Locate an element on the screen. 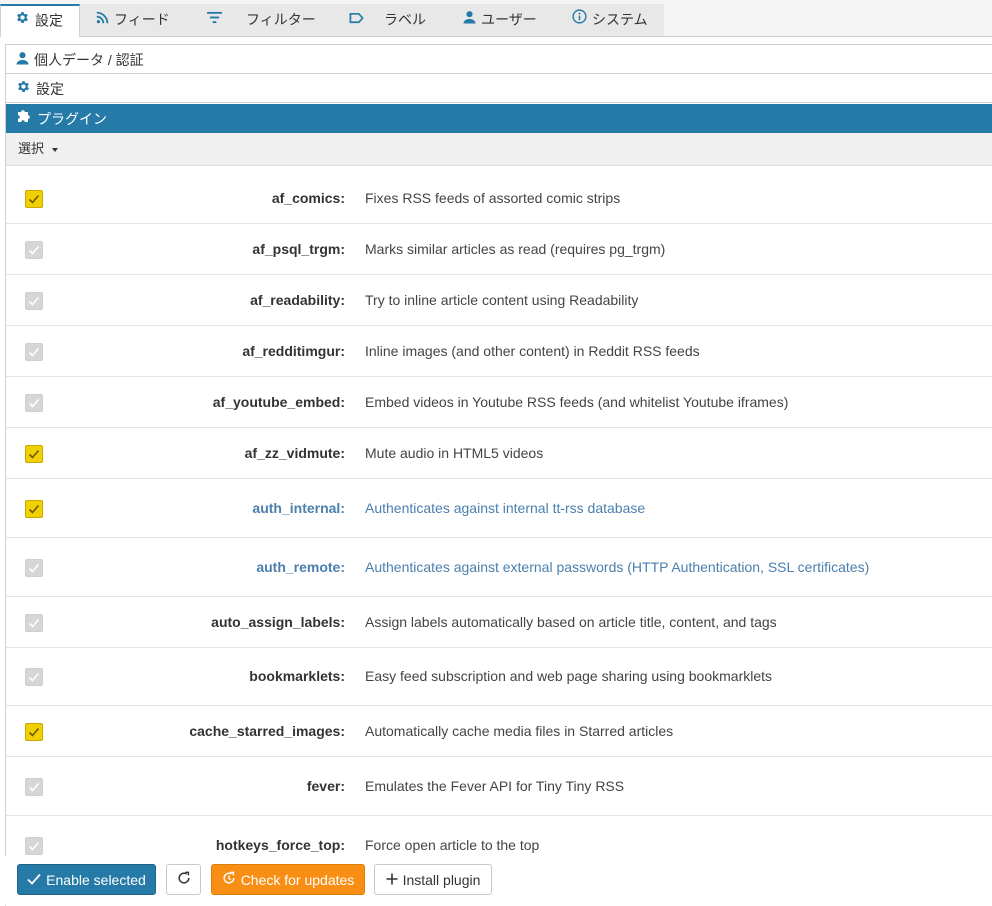 The width and height of the screenshot is (992, 906). refresh-icon is located at coordinates (184, 880).